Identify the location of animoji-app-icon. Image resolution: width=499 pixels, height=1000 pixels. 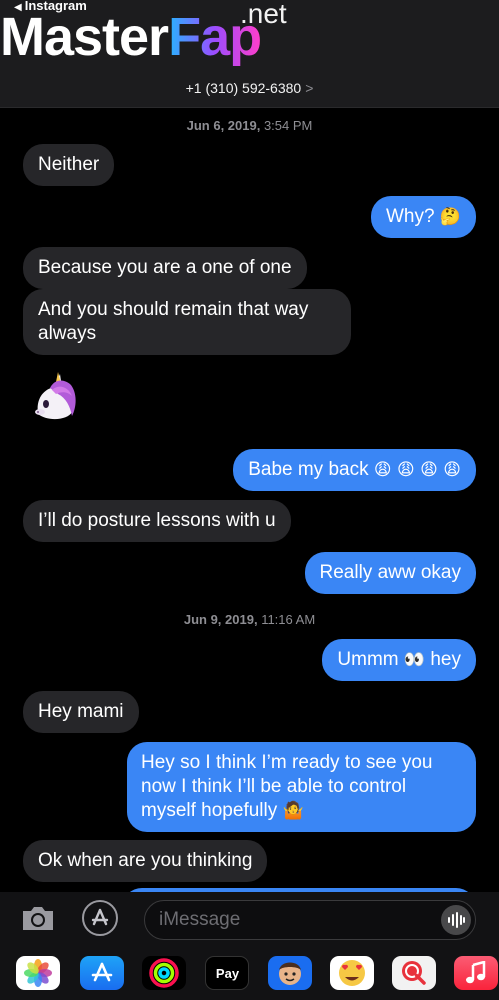
(352, 973).